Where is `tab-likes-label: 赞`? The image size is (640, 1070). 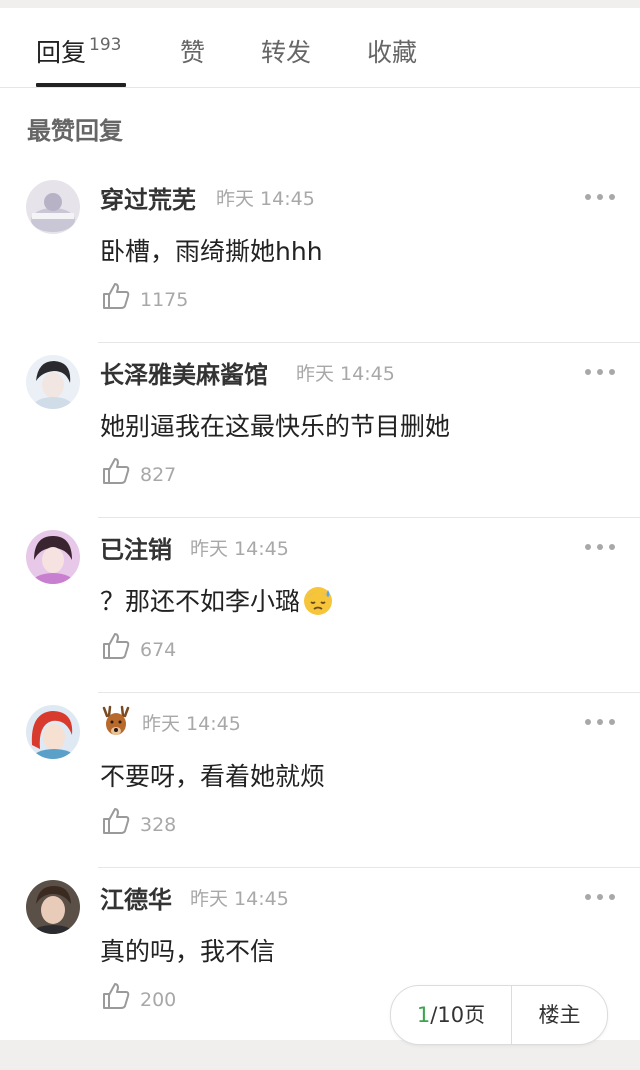
tab-likes-label: 赞 is located at coordinates (193, 52).